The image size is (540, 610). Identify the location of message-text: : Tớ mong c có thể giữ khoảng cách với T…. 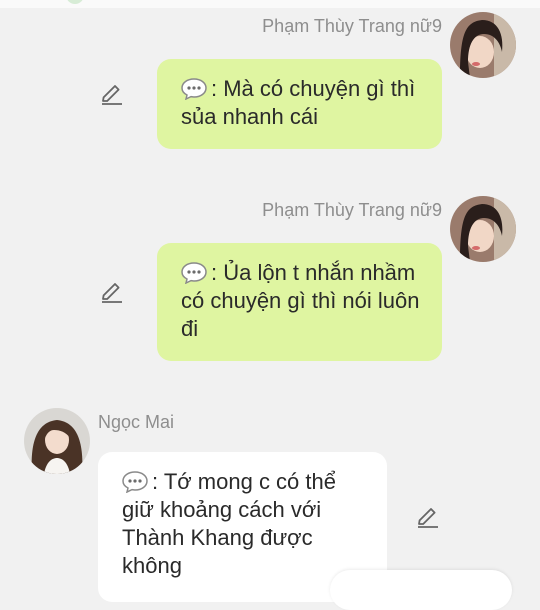
(229, 523).